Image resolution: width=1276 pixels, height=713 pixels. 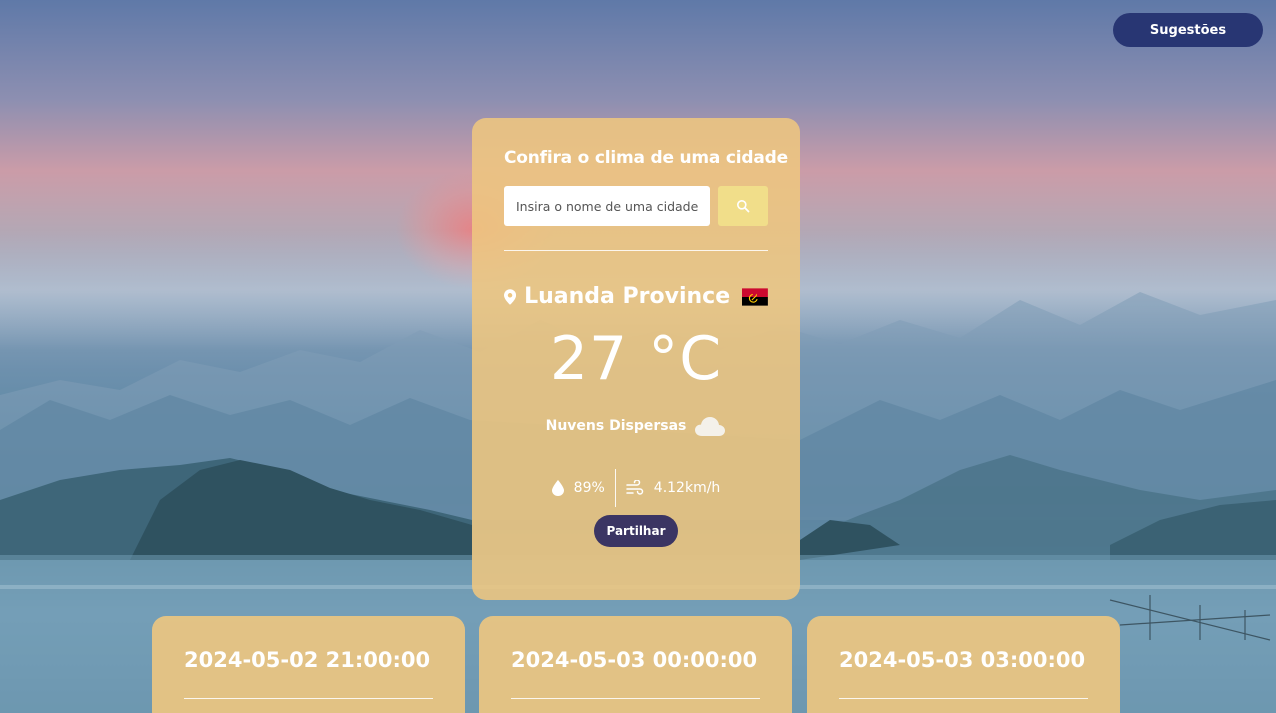 I want to click on weather-description: Nuvens Dispersas, so click(x=616, y=426).